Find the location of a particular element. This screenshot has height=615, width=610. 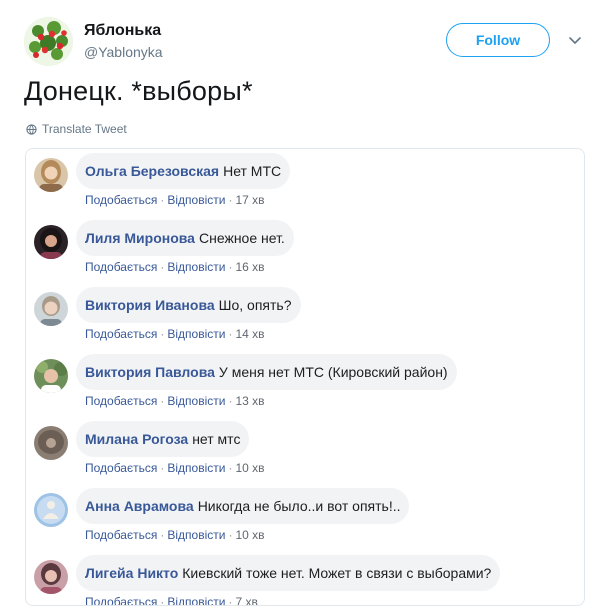

comment-text: Шо, опять? is located at coordinates (255, 305).